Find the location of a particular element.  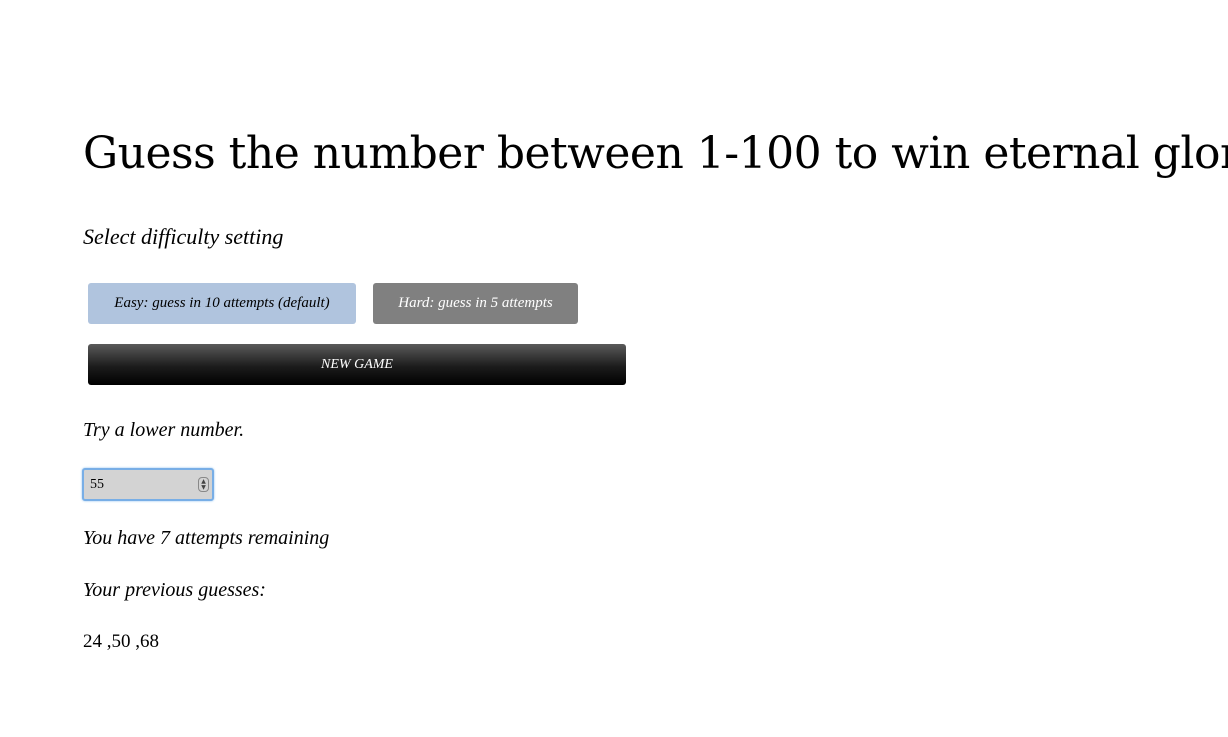

hard-difficulty-button: Hard: guess in 5 attempts is located at coordinates (475, 303).